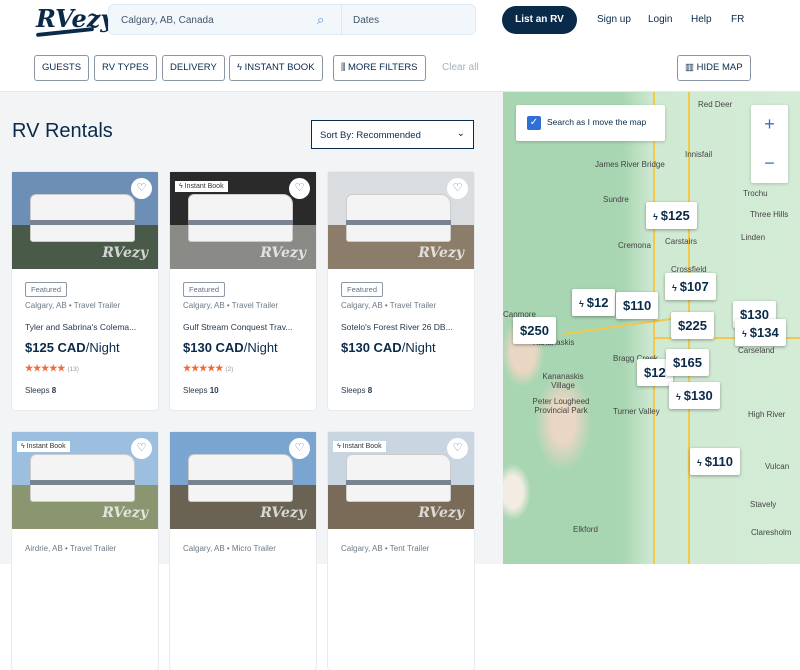 The width and height of the screenshot is (800, 670). I want to click on pin-price: $250, so click(534, 330).